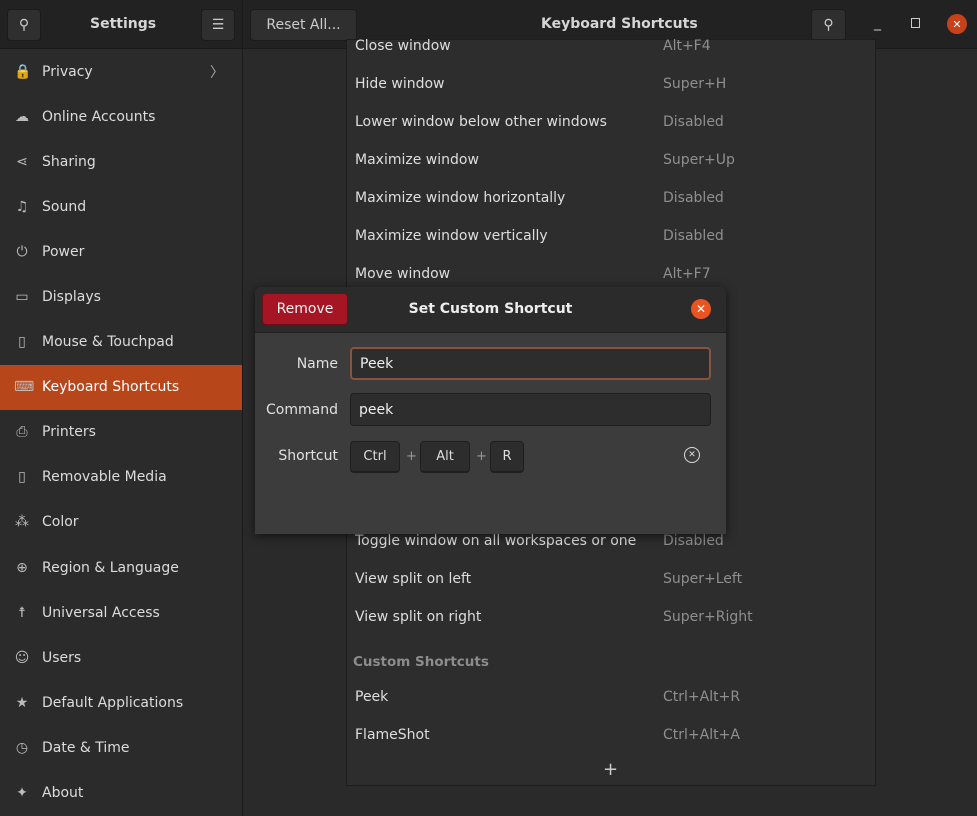 The image size is (977, 816). What do you see at coordinates (611, 198) in the screenshot?
I see `shortcut-row: Maximize window horizontally Disabled` at bounding box center [611, 198].